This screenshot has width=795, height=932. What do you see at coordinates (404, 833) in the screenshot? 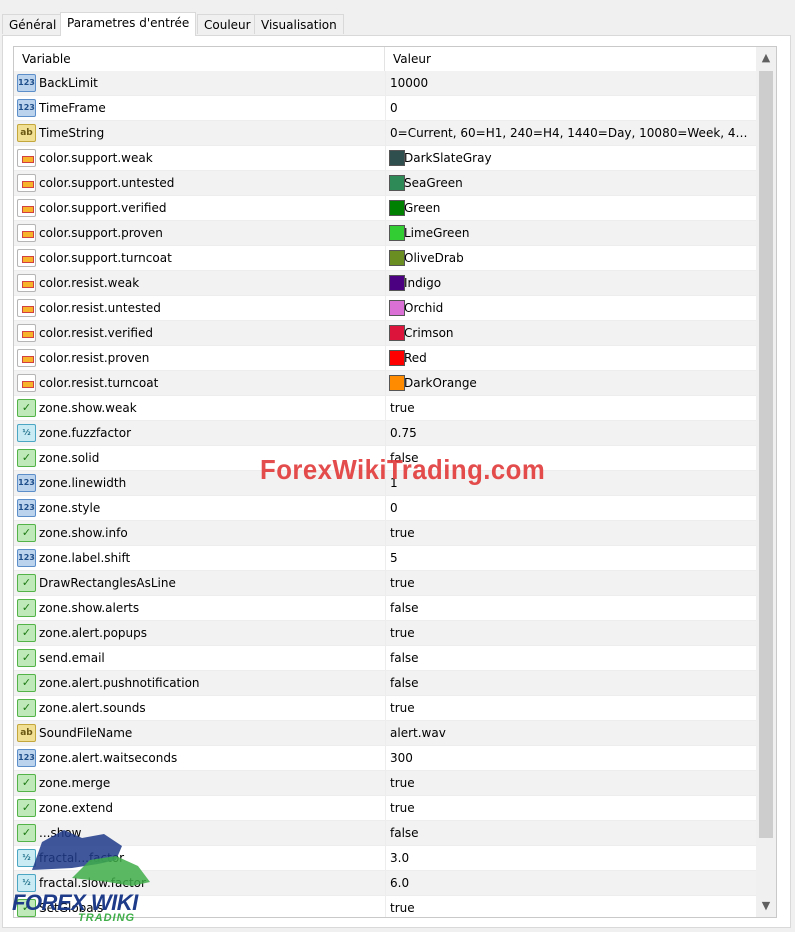
I see `parameter-value: false` at bounding box center [404, 833].